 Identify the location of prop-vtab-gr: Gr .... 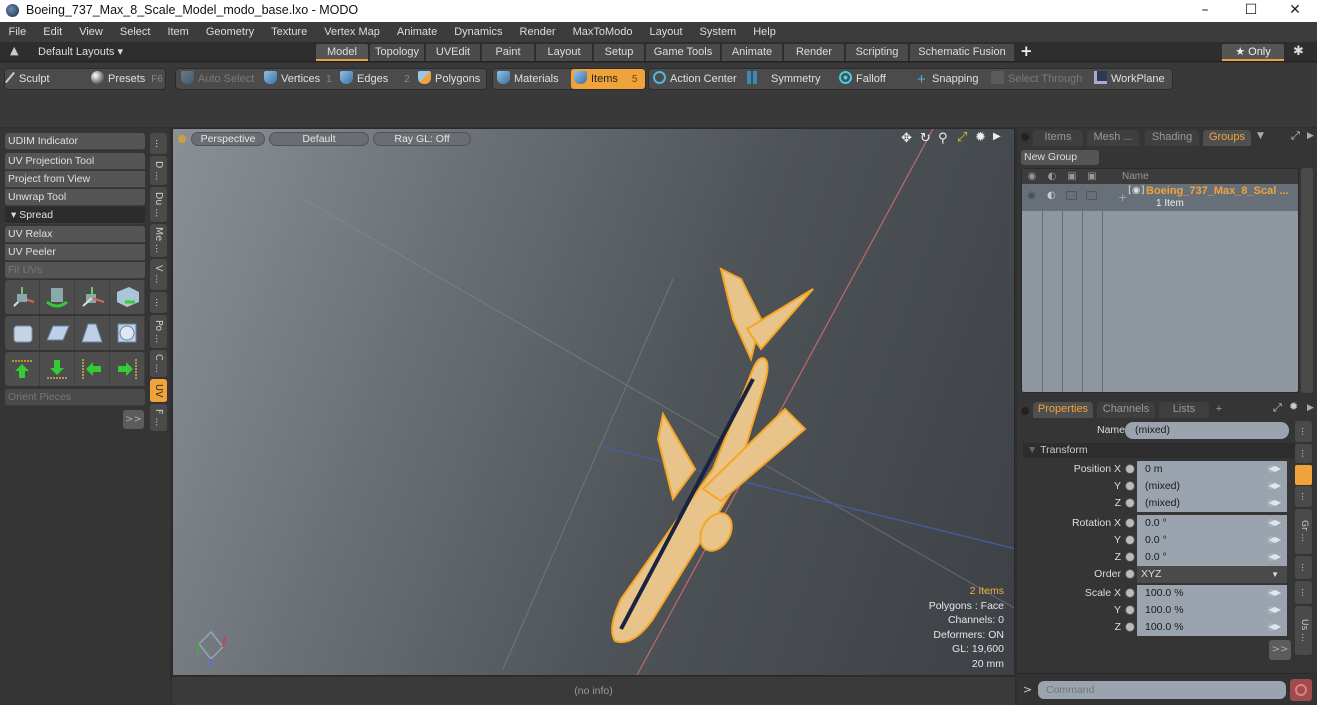
(1303, 532).